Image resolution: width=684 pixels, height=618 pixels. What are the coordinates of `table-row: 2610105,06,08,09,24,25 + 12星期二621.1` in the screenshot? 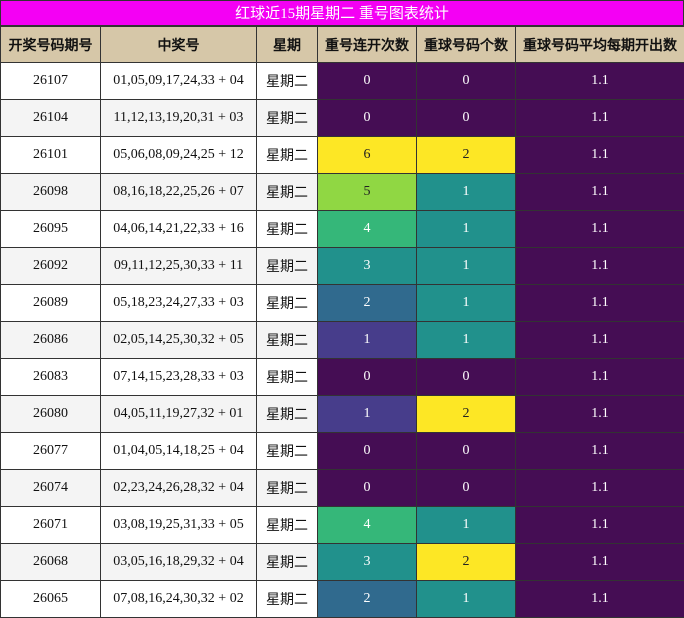 It's located at (342, 155).